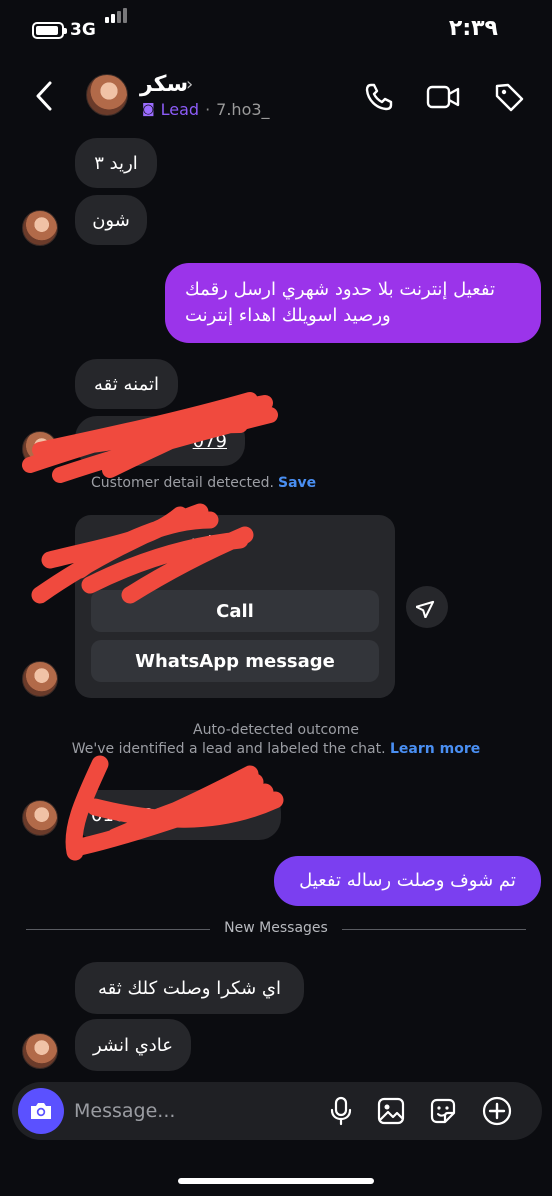 This screenshot has width=552, height=1196. What do you see at coordinates (107, 95) in the screenshot?
I see `avatar` at bounding box center [107, 95].